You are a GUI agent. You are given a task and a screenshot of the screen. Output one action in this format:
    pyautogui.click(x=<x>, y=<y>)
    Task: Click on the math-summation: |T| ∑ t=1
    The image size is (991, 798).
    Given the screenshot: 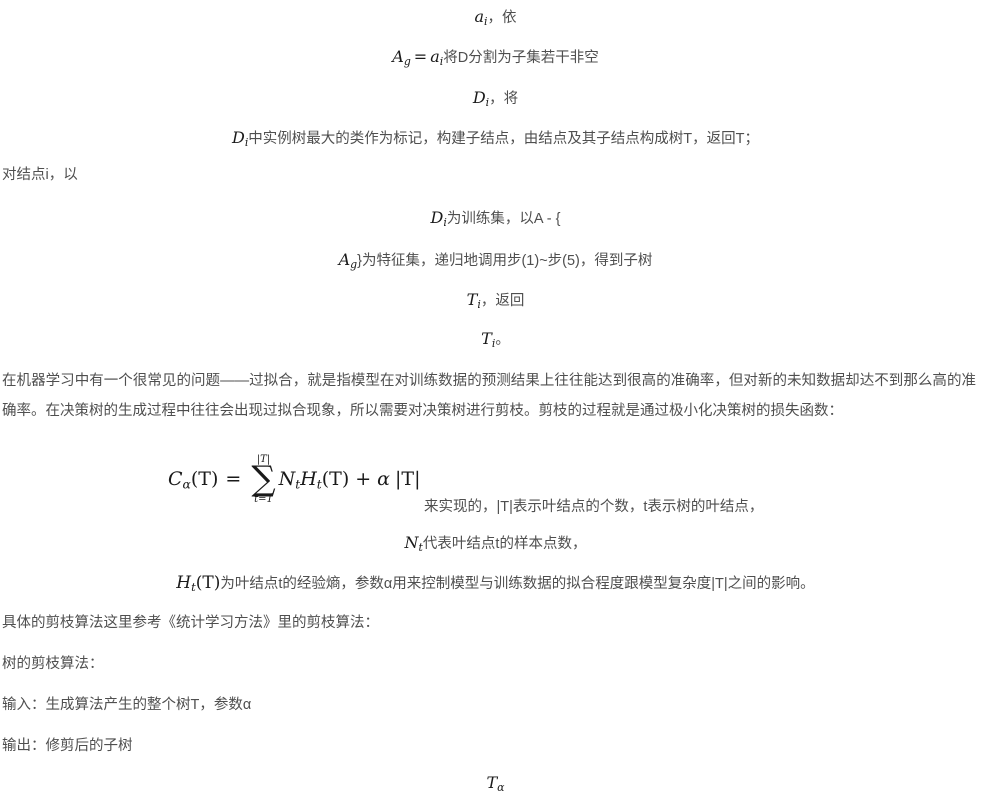 What is the action you would take?
    pyautogui.click(x=263, y=480)
    